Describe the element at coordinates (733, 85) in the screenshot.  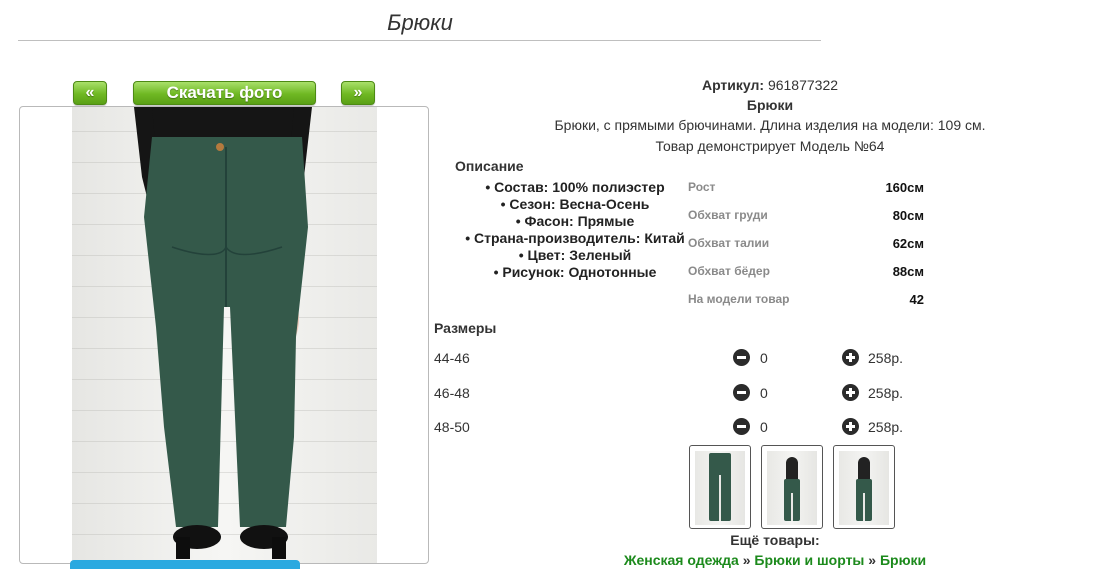
I see `article-label: Артикул:` at that location.